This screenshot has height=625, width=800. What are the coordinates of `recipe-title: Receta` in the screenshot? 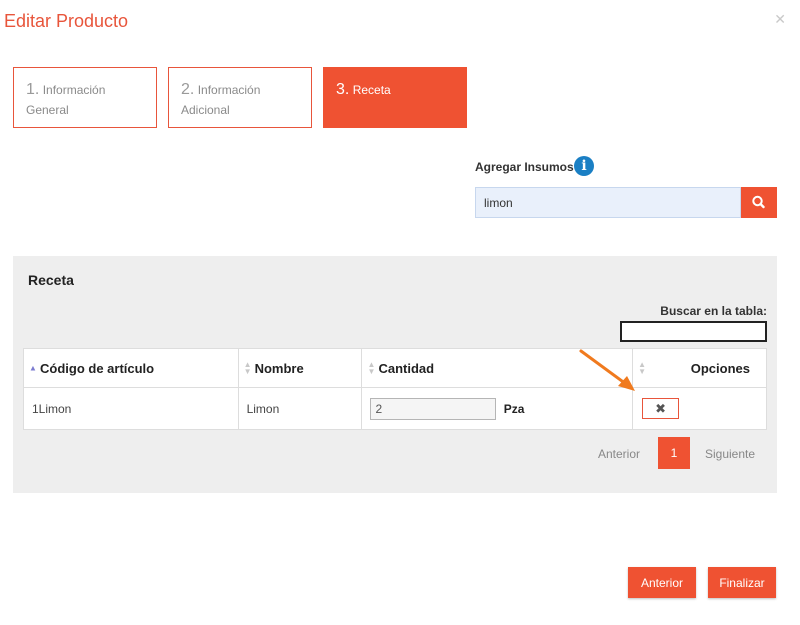 It's located at (51, 280).